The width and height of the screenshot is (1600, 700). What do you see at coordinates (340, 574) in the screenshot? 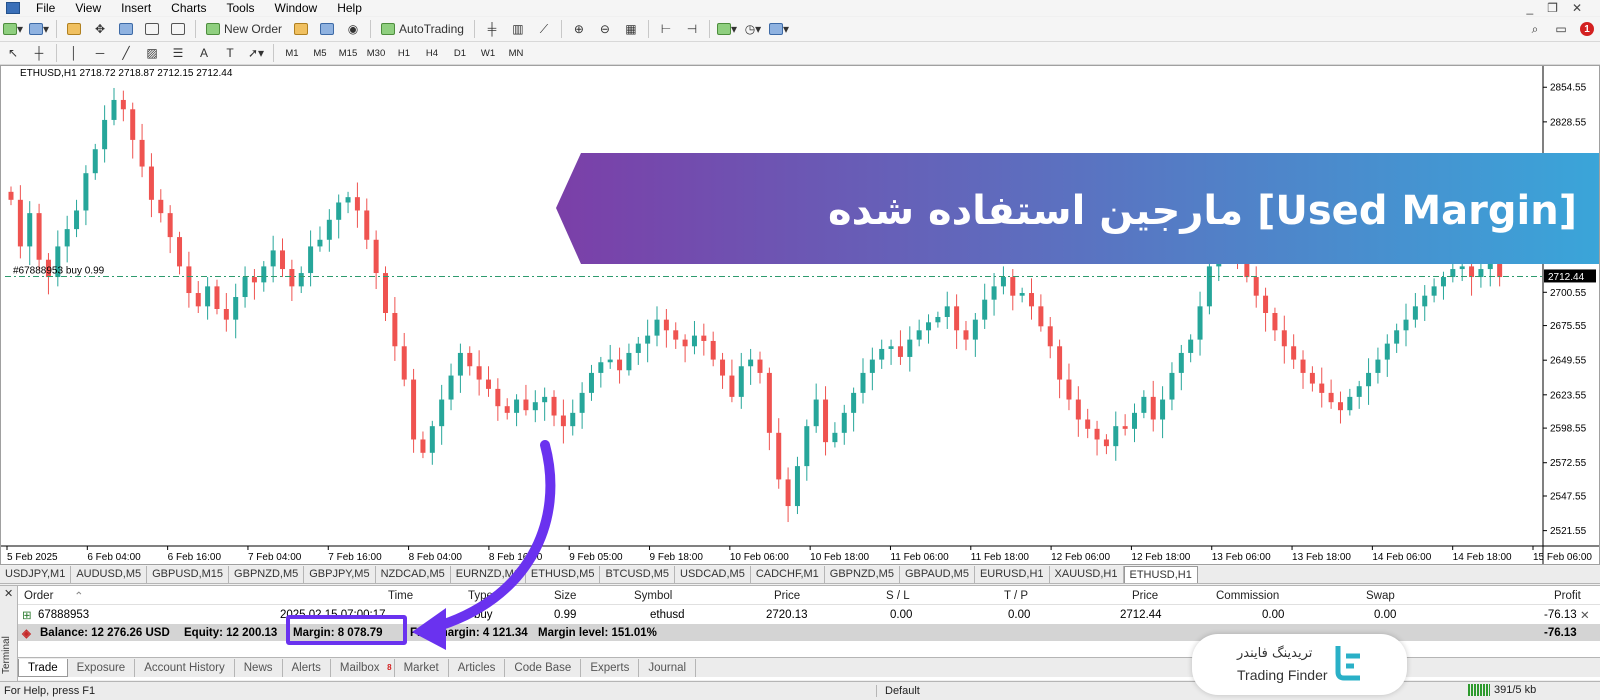
I see `symbol-tab: GBPJPY,M5` at bounding box center [340, 574].